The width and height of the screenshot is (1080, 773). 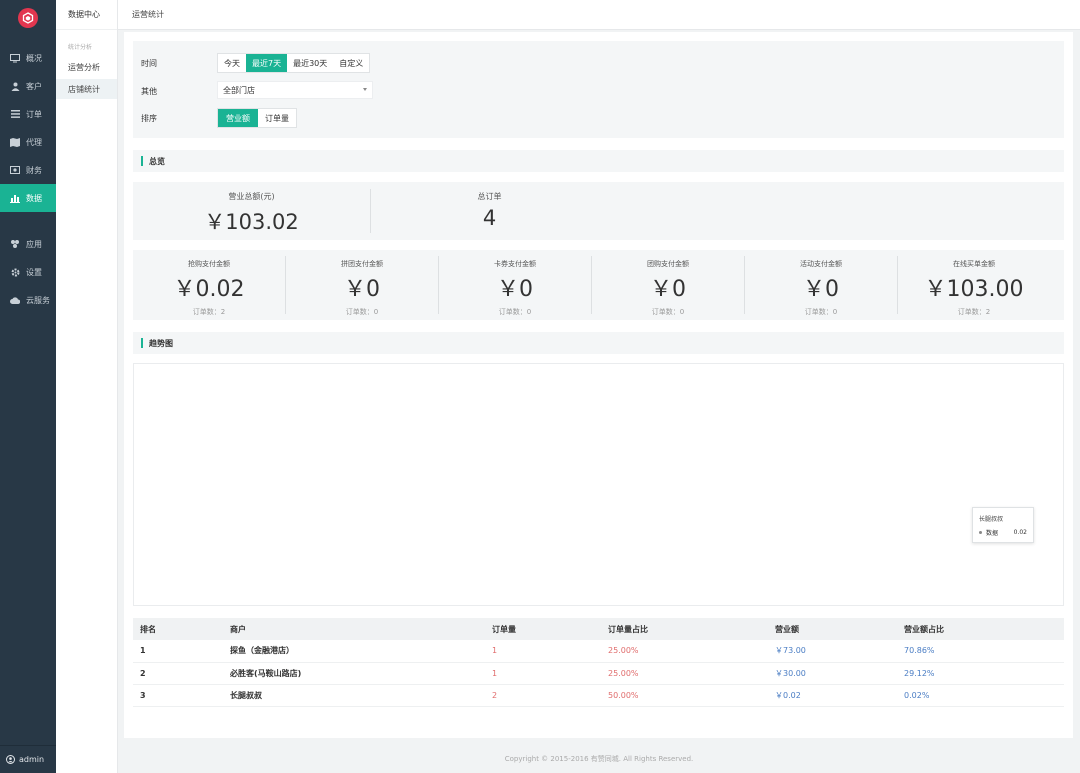 I want to click on sub-item-store-stats: 店铺统计, so click(x=86, y=89).